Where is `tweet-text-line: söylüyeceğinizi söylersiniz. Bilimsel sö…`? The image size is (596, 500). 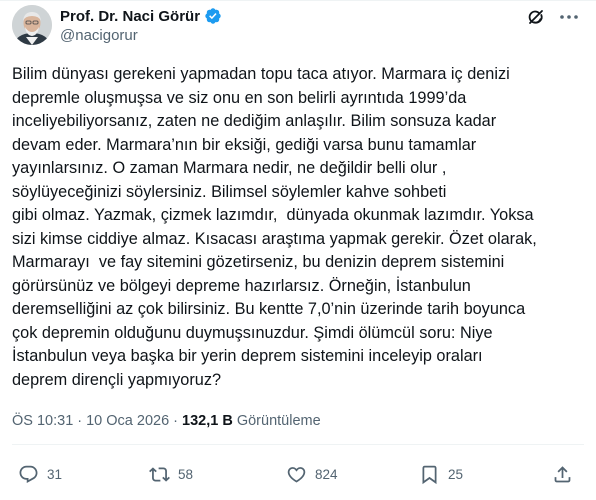
tweet-text-line: söylüyeceğinizi söylersiniz. Bilimsel sö… is located at coordinates (229, 191).